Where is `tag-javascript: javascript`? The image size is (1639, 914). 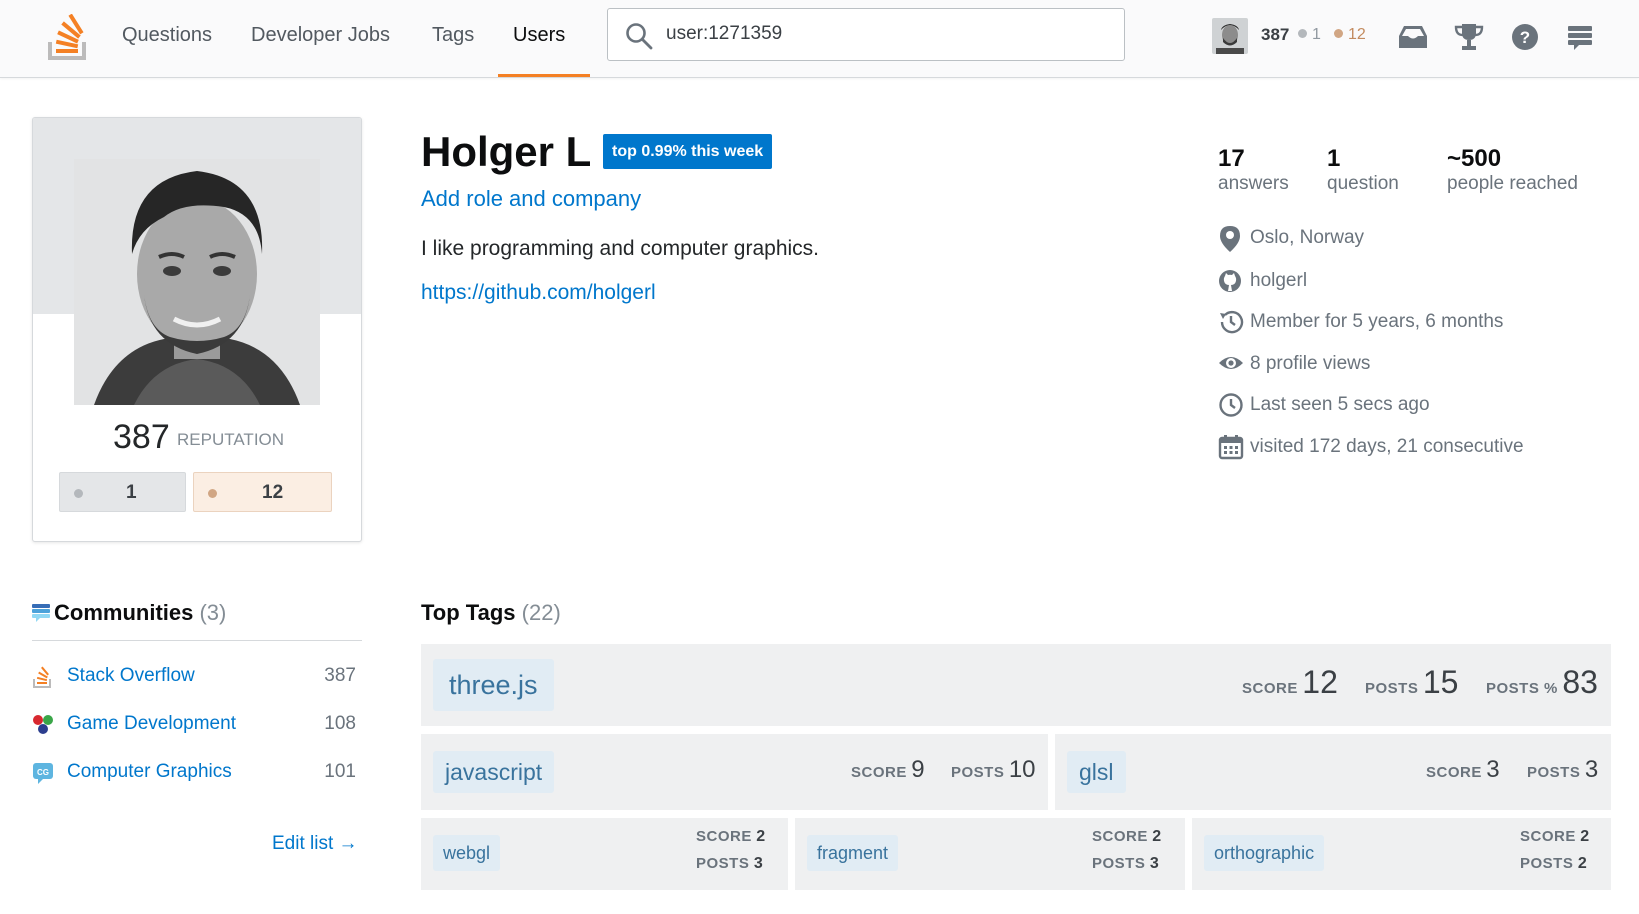
tag-javascript: javascript is located at coordinates (494, 772).